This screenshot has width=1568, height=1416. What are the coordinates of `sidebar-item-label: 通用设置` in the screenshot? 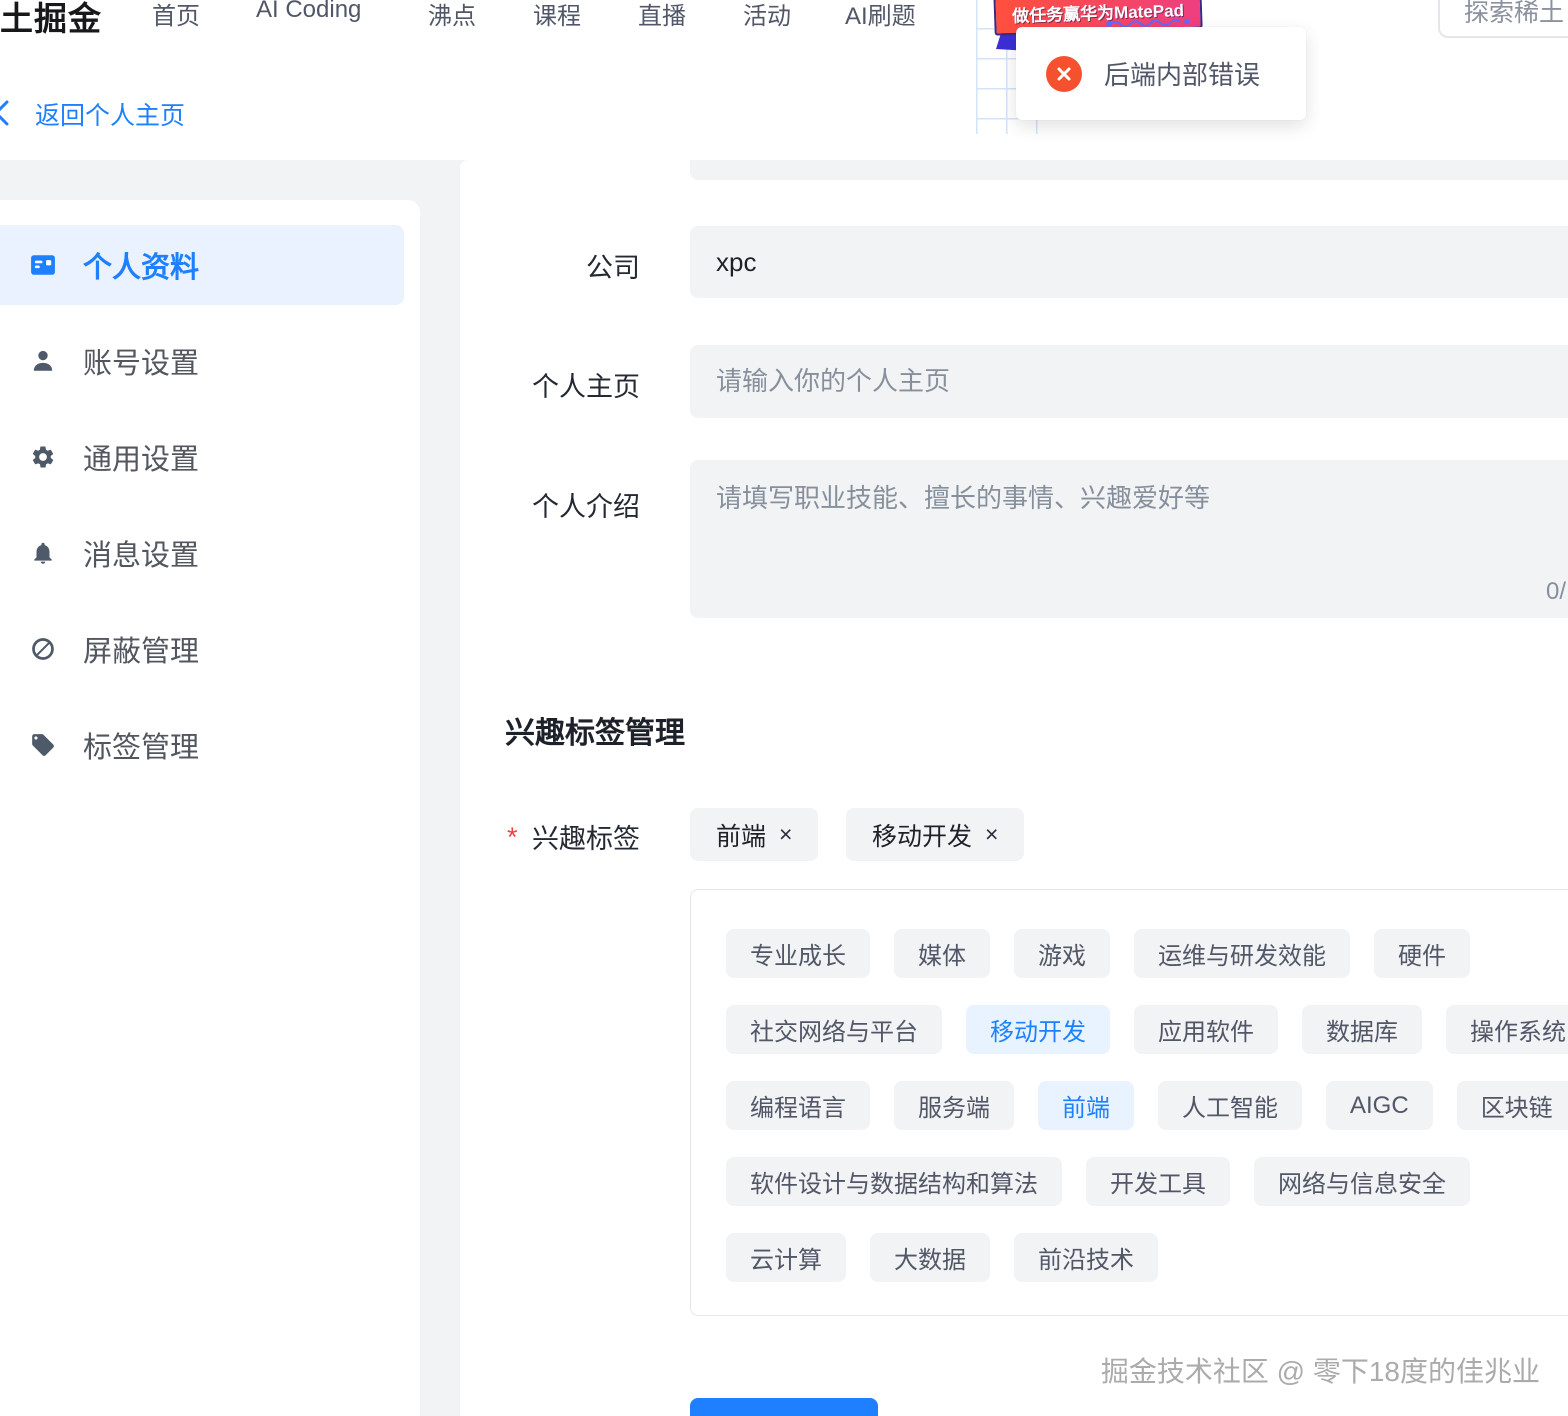 It's located at (141, 460).